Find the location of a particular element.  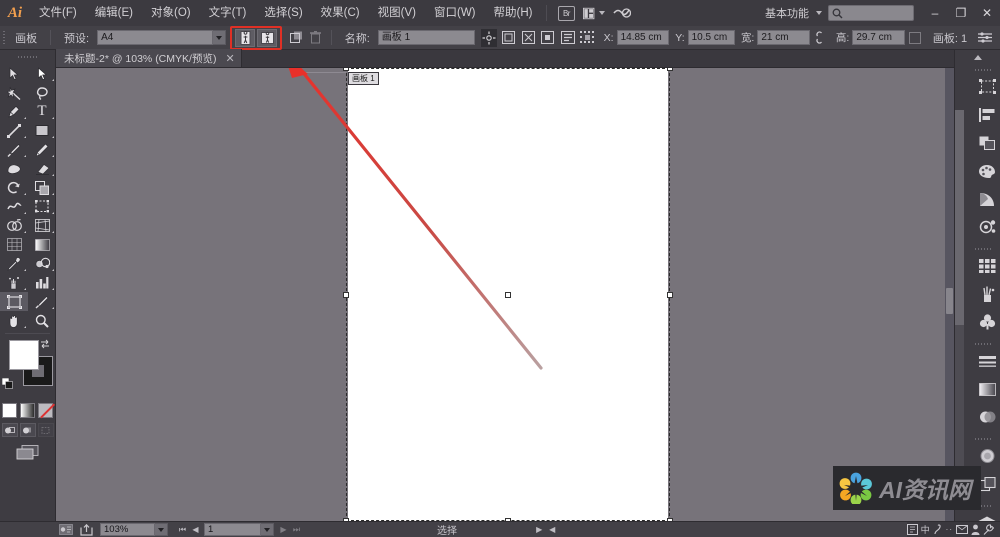

width-tool is located at coordinates (14, 206).